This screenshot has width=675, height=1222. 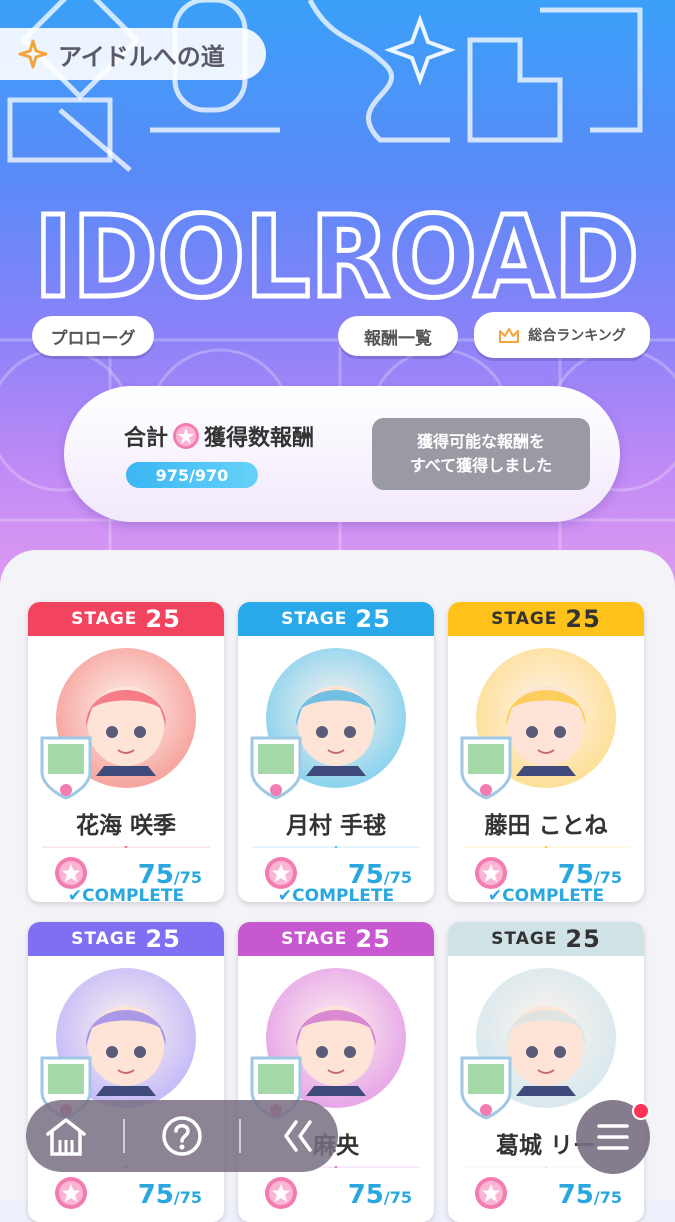 I want to click on idol-name: 花海 咲季, so click(x=125, y=826).